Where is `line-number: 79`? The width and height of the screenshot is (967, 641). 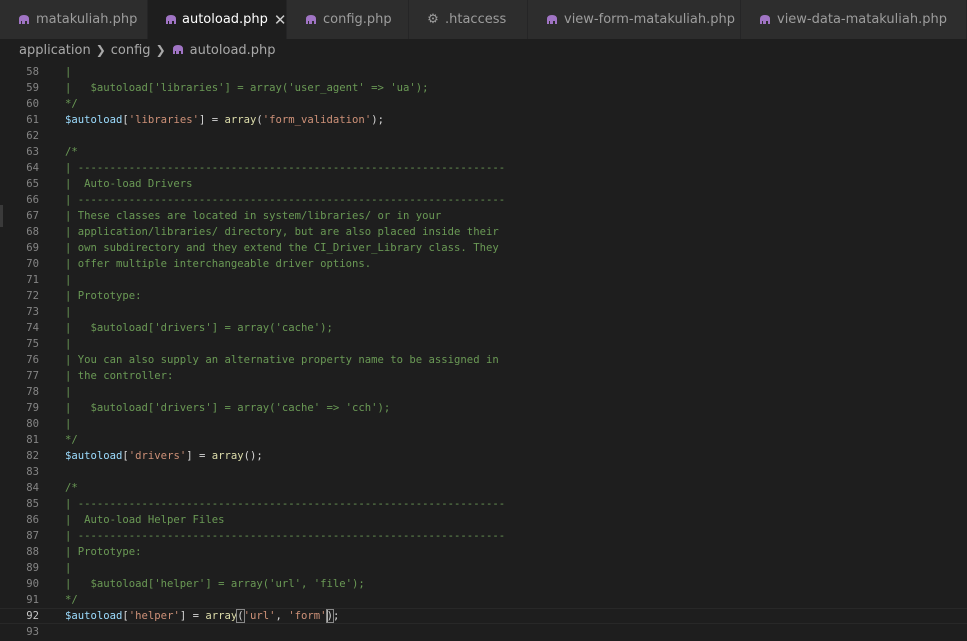
line-number: 79 is located at coordinates (32, 408).